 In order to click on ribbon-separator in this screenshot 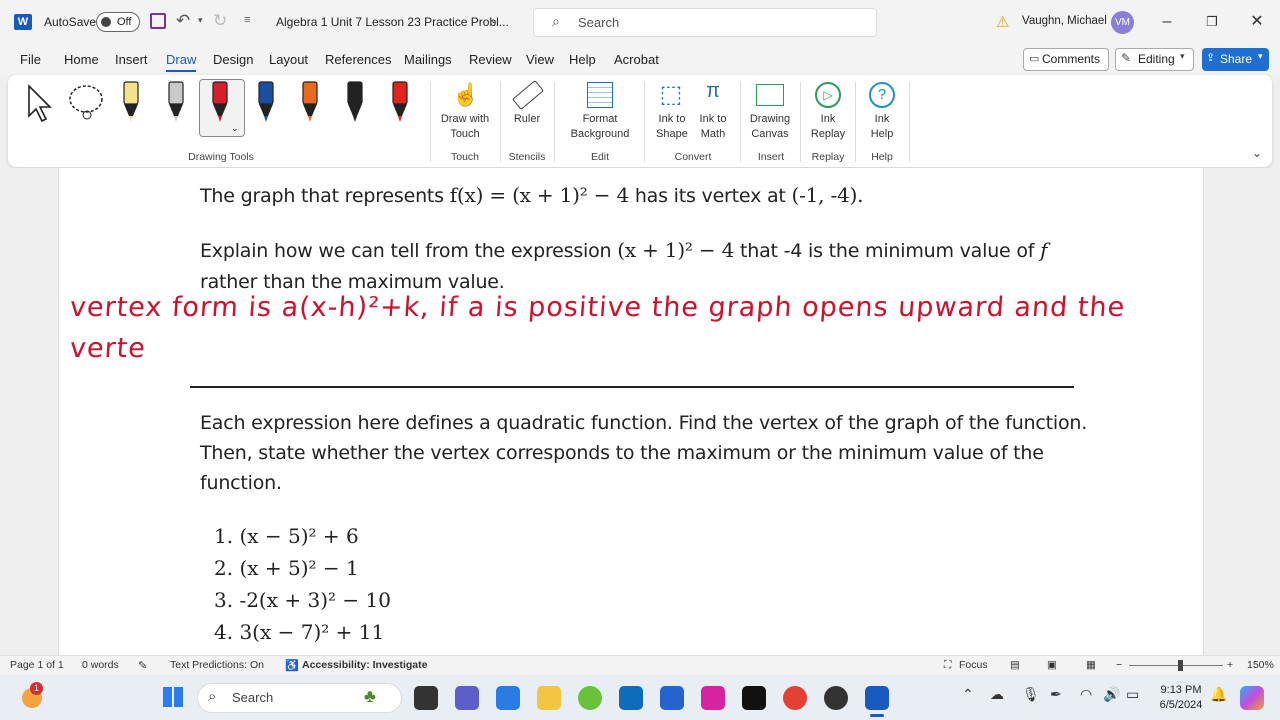, I will do `click(500, 122)`.